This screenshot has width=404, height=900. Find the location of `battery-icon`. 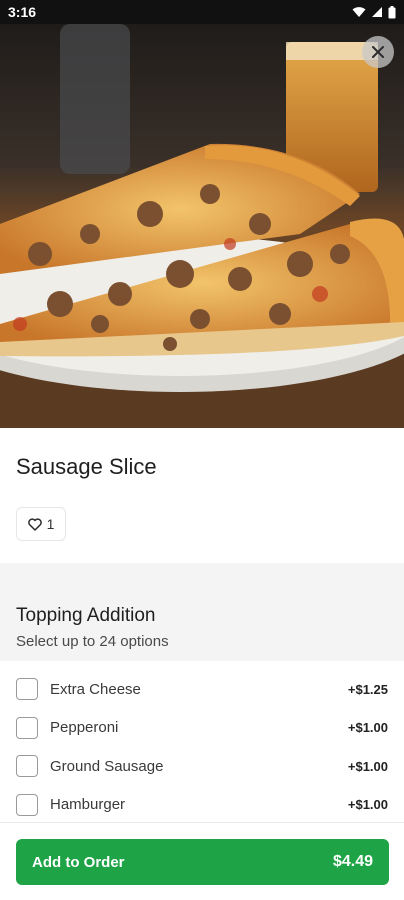

battery-icon is located at coordinates (392, 11).